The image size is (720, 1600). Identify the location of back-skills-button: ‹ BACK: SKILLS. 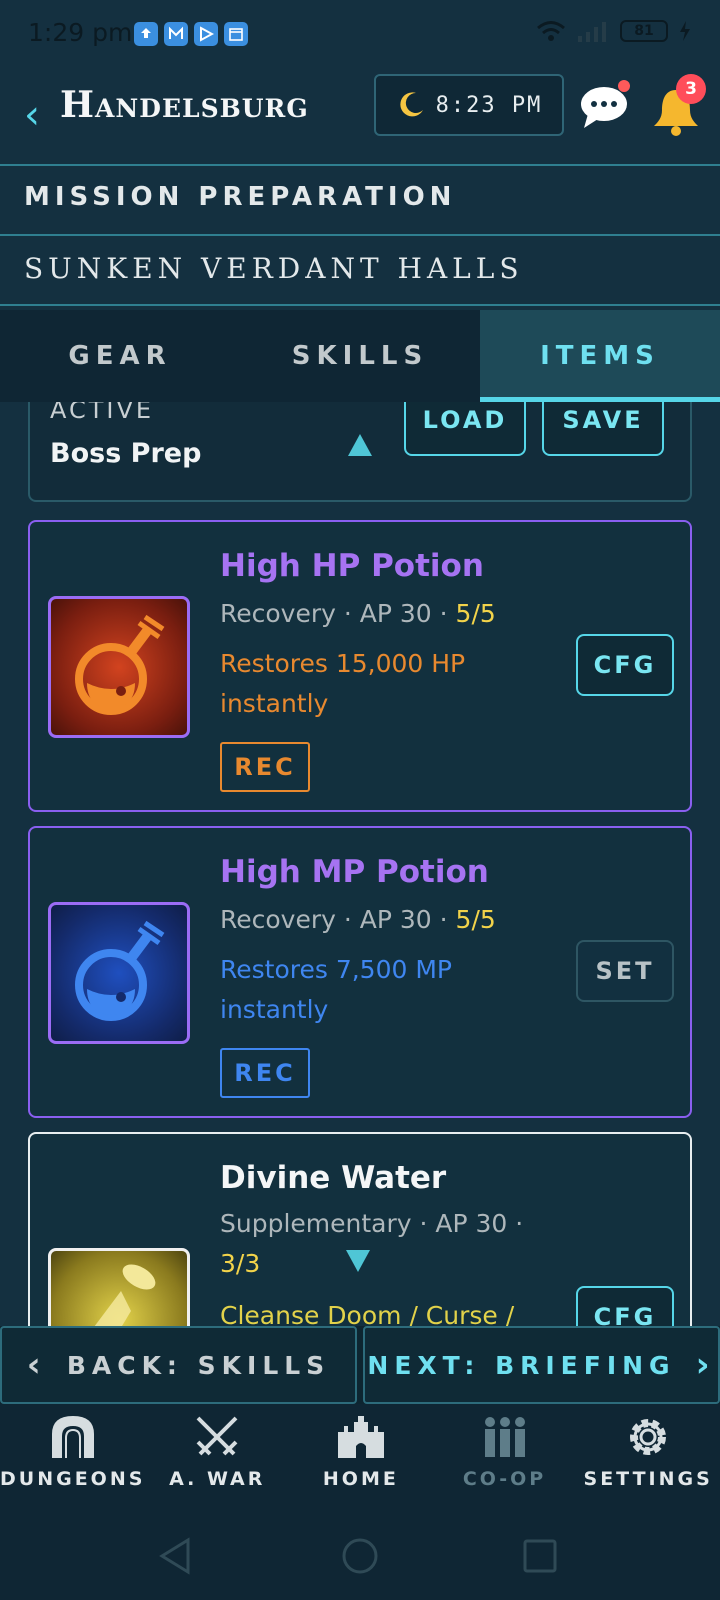
(178, 1365).